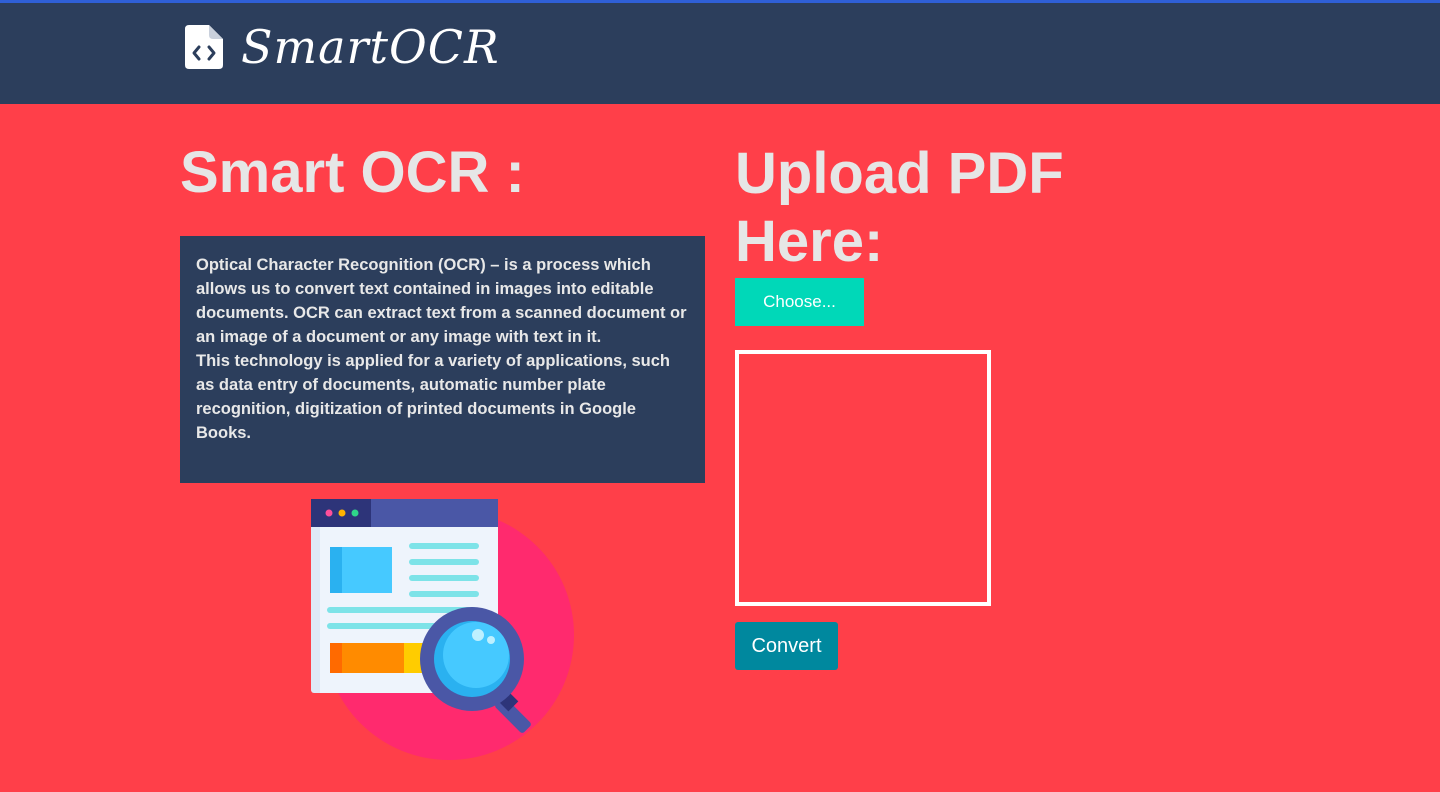  What do you see at coordinates (352, 172) in the screenshot?
I see `page-title: Smart OCR :` at bounding box center [352, 172].